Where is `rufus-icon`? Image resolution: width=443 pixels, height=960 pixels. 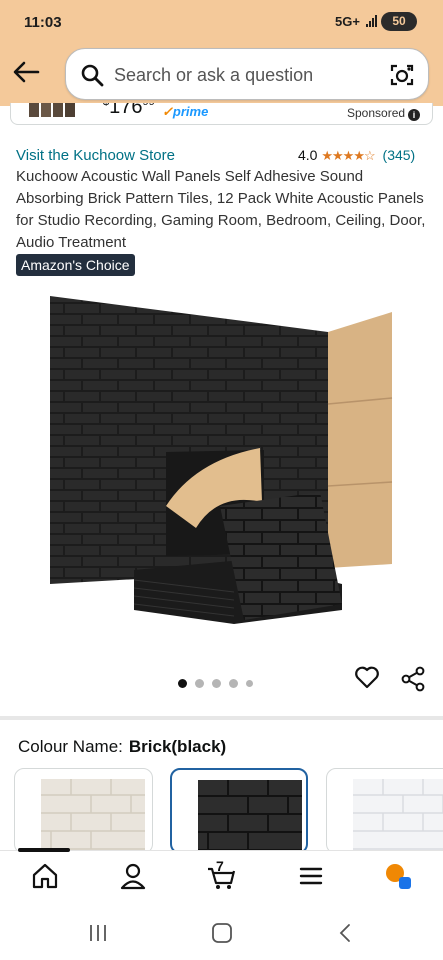 rufus-icon is located at coordinates (398, 876).